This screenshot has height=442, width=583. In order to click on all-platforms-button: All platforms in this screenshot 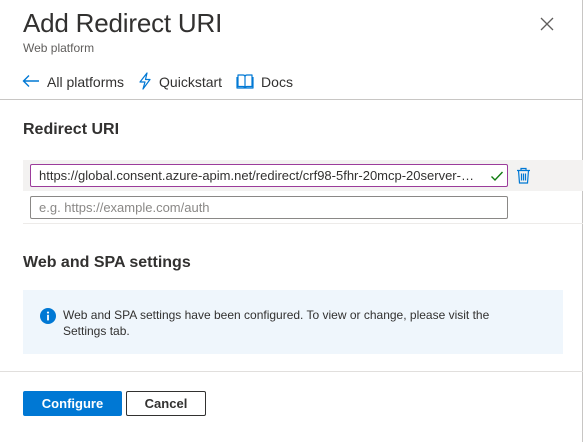, I will do `click(73, 82)`.